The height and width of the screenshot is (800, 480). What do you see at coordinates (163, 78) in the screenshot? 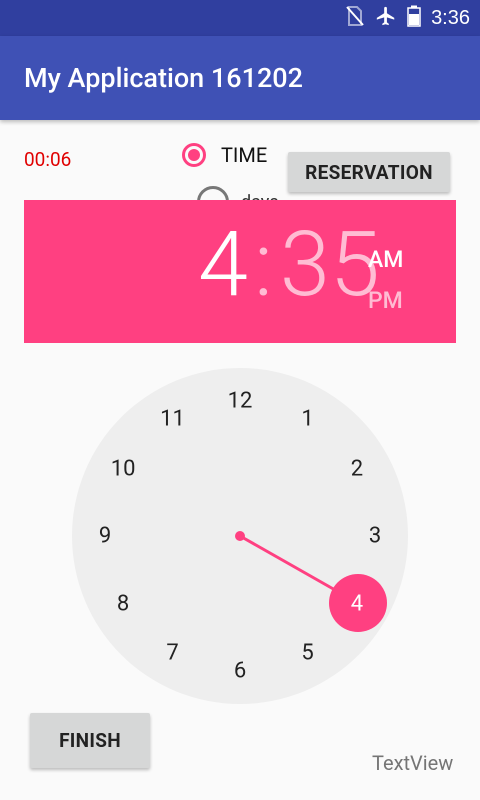
I see `app-title: My Application 161202` at bounding box center [163, 78].